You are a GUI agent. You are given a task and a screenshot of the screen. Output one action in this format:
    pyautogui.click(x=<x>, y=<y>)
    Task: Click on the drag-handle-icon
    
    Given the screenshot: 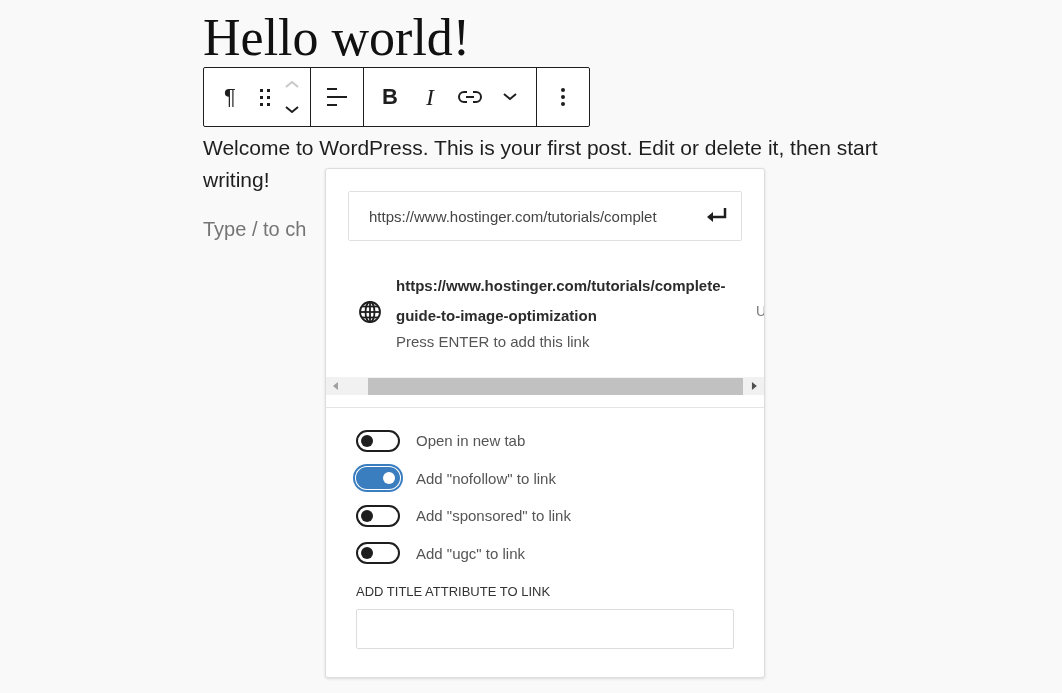 What is the action you would take?
    pyautogui.click(x=265, y=97)
    